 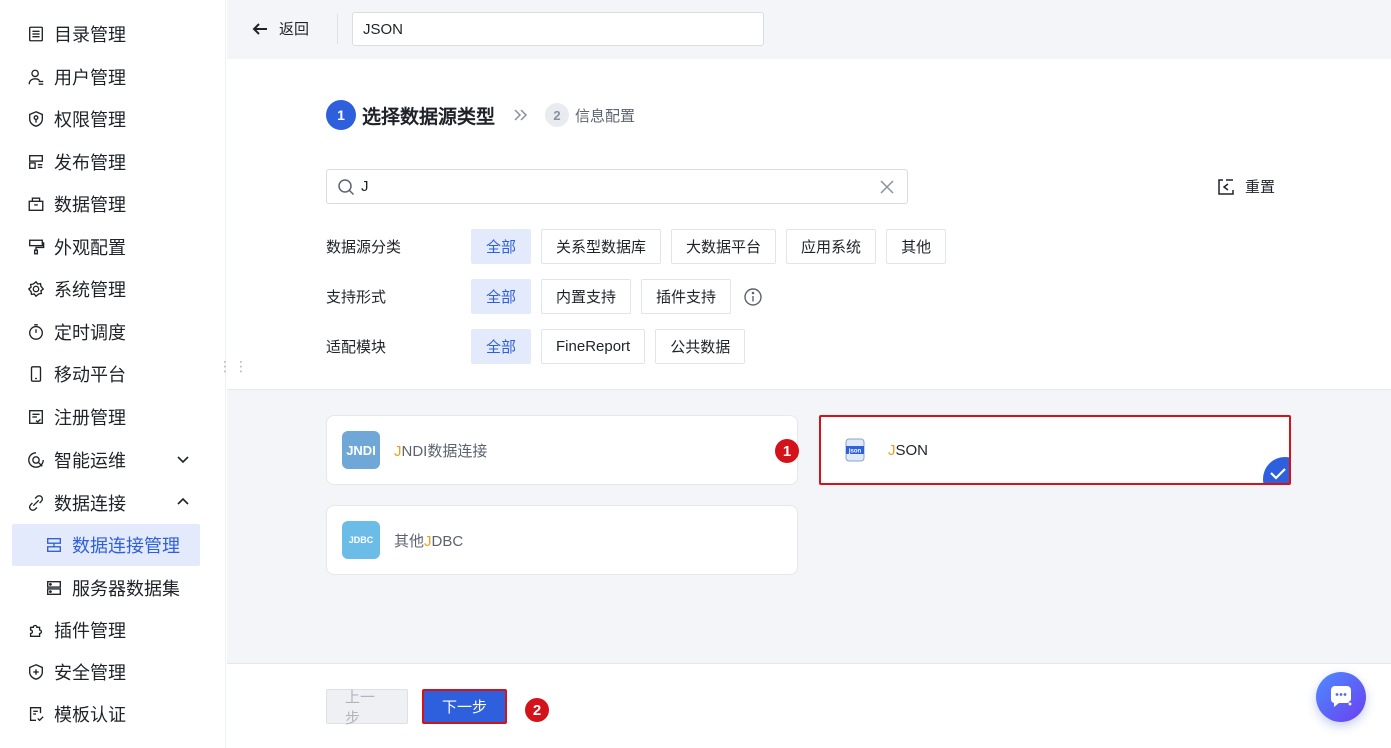 I want to click on reset-label: 重置, so click(x=1260, y=187).